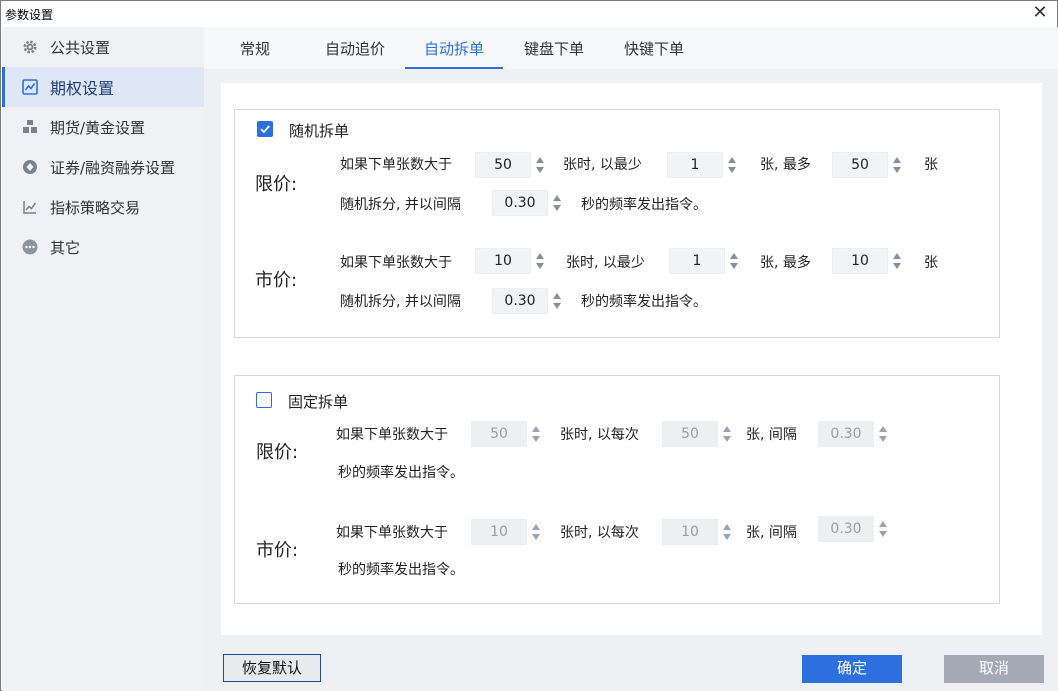 The image size is (1058, 691). I want to click on random-limit-max-spinner: 50, so click(869, 165).